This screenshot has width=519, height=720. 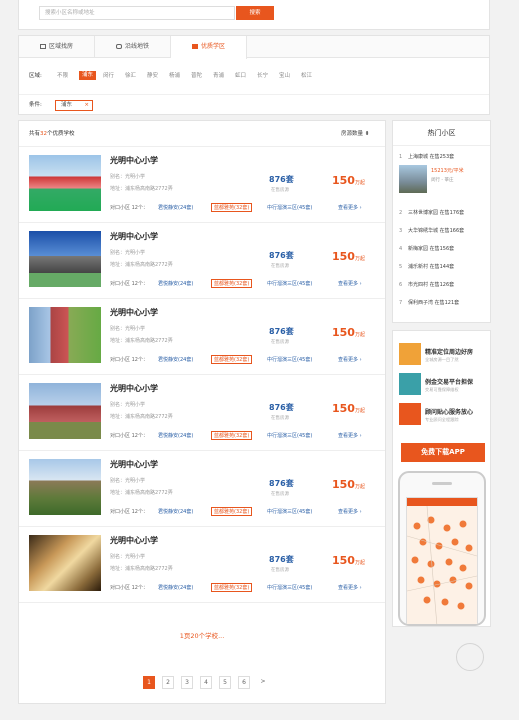 I want to click on hot-item: 7 保利西子湾 在售121套, so click(x=443, y=304).